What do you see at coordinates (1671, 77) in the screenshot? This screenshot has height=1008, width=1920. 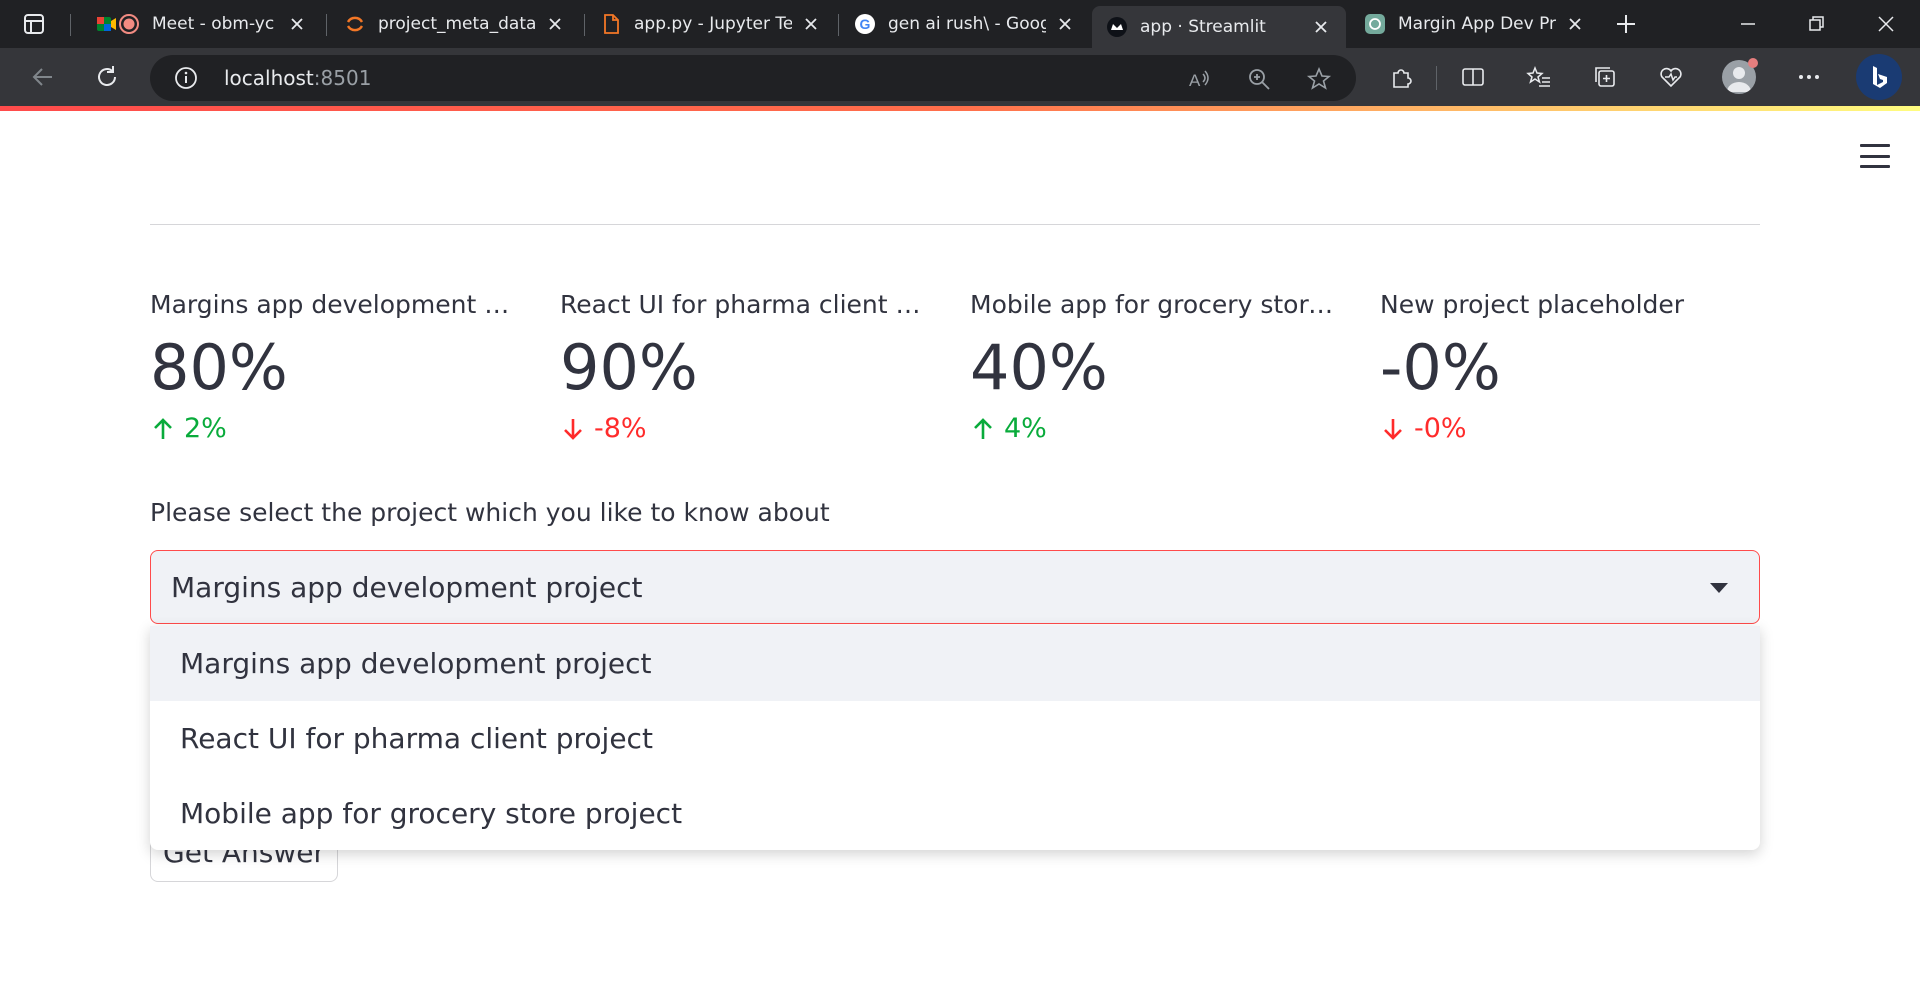 I see `browser-essentials-icon` at bounding box center [1671, 77].